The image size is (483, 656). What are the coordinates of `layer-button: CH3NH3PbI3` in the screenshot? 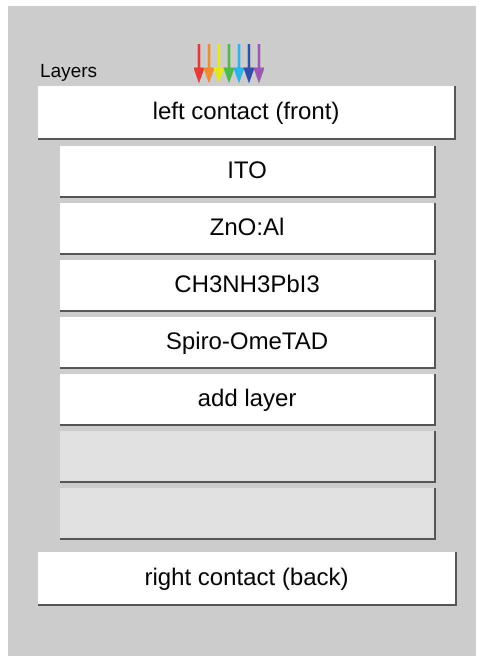 It's located at (248, 286).